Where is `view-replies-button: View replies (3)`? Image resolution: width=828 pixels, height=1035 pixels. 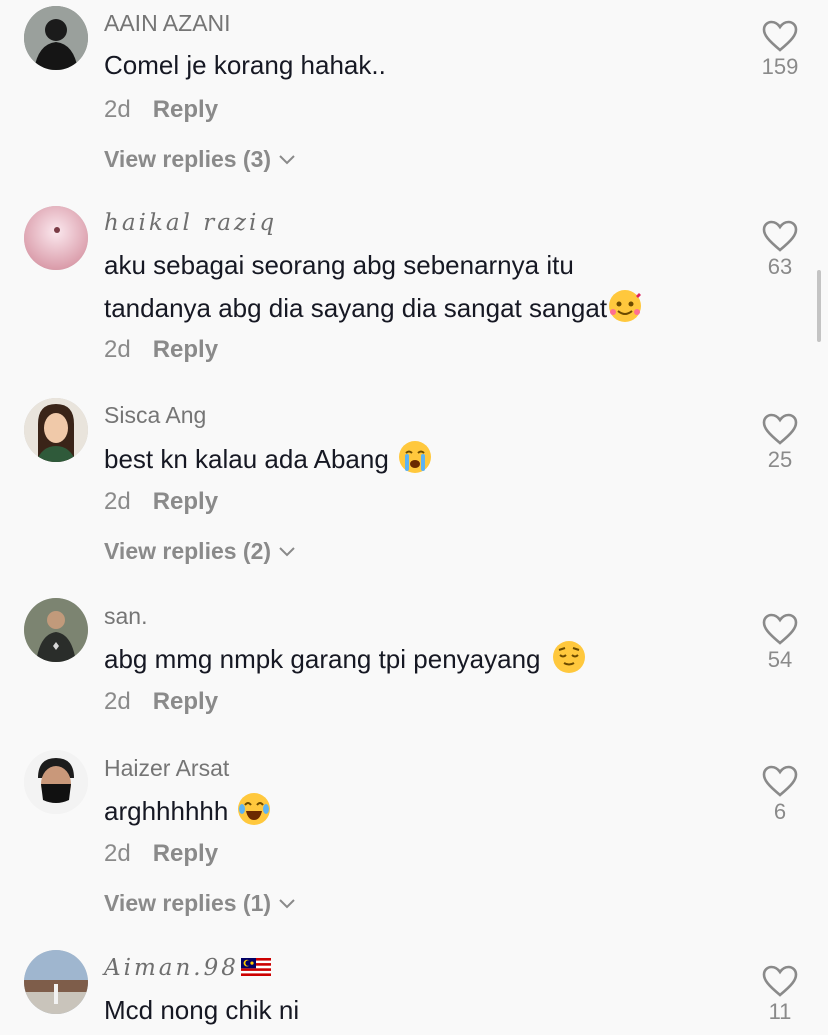 view-replies-button: View replies (3) is located at coordinates (200, 159).